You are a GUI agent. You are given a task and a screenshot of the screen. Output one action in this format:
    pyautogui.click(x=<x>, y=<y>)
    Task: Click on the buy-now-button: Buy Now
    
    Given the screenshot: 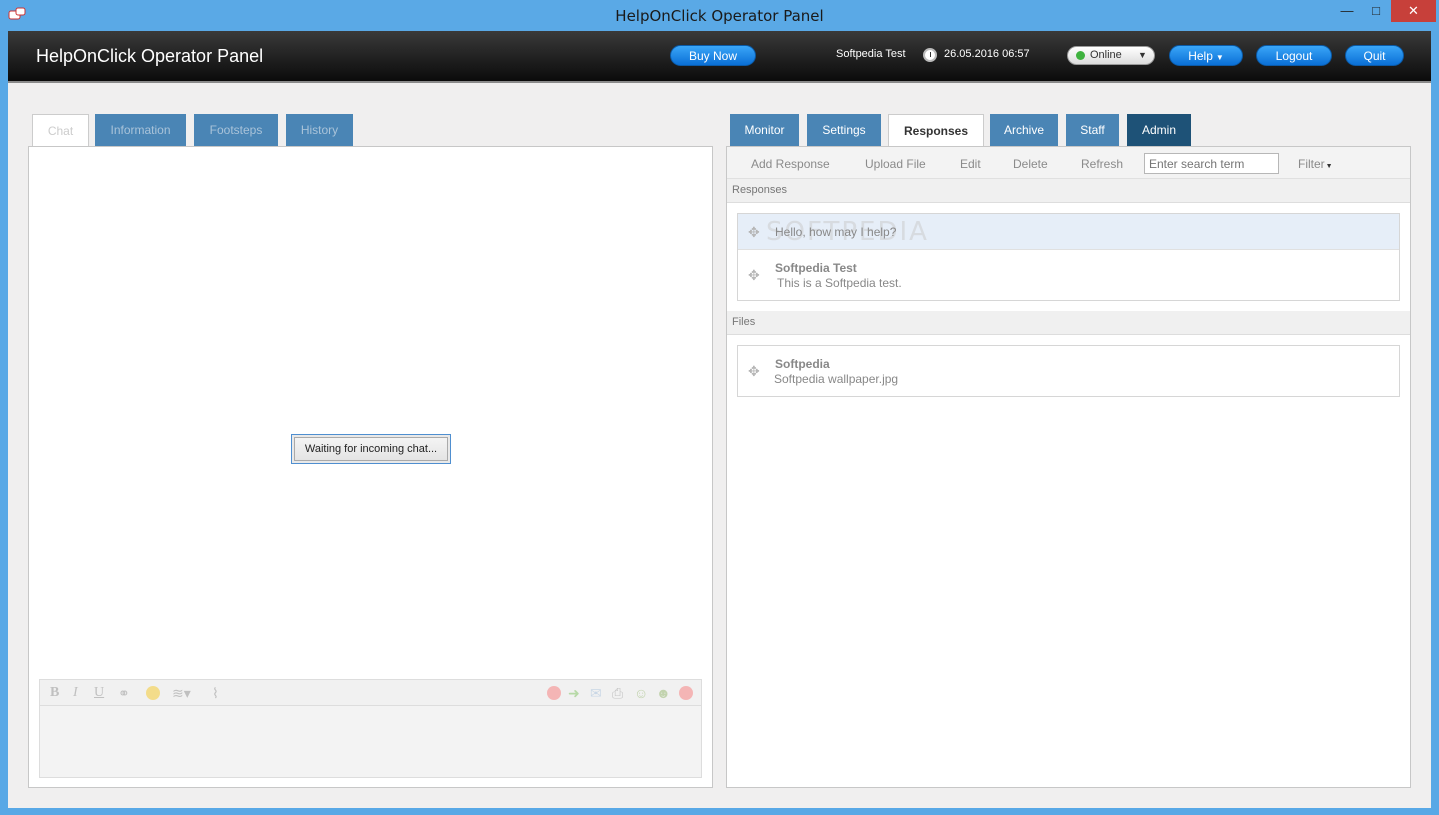 What is the action you would take?
    pyautogui.click(x=713, y=55)
    